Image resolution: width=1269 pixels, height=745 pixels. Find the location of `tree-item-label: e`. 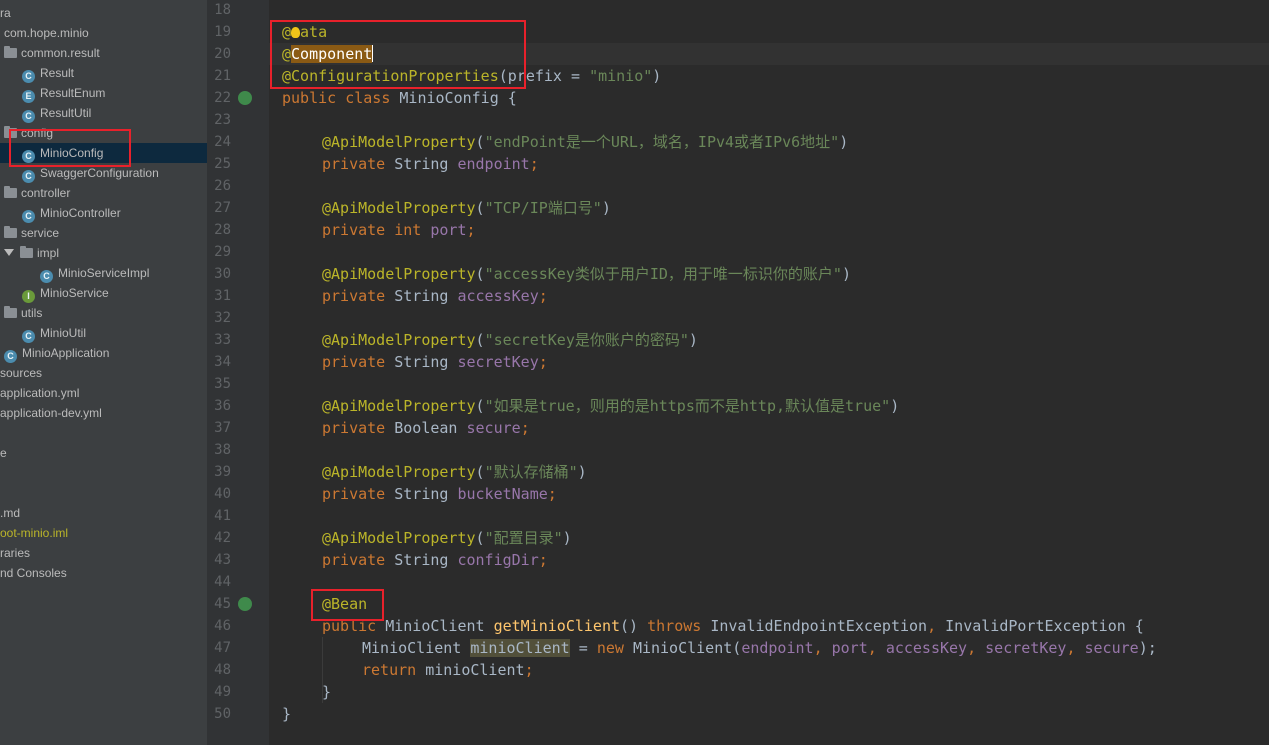

tree-item-label: e is located at coordinates (3, 453).